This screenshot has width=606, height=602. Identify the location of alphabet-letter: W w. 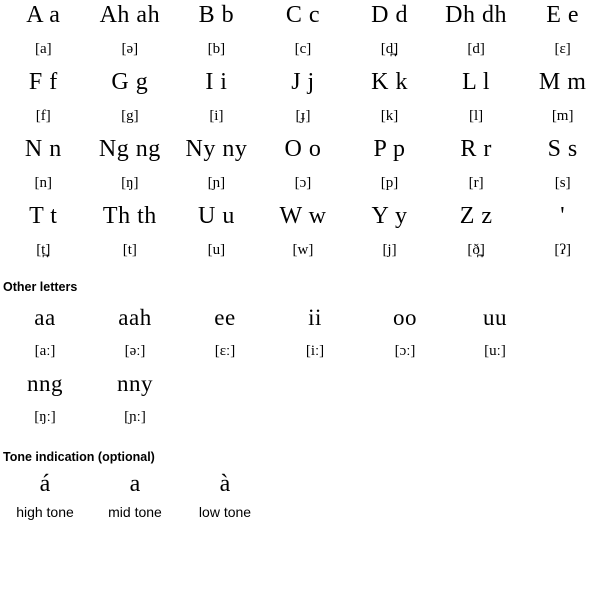
(303, 216).